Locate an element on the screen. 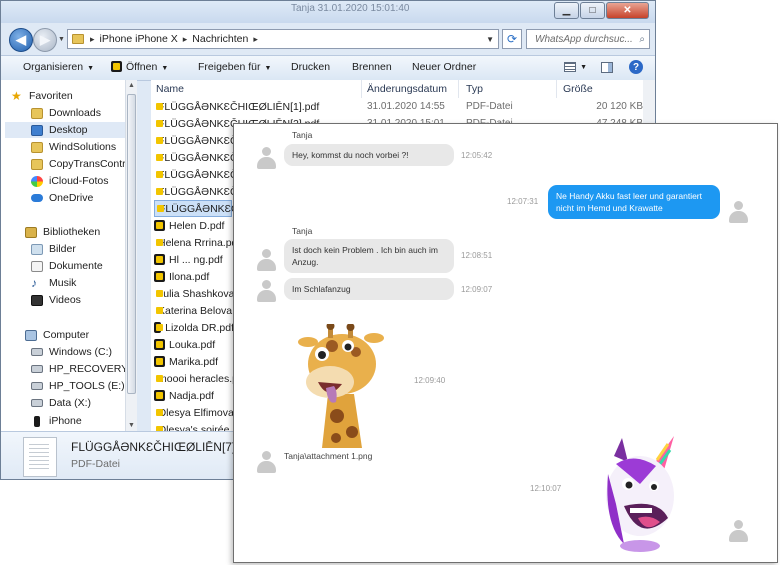 The image size is (780, 565). nav-libraries-label: Bibliotheken is located at coordinates (72, 232).